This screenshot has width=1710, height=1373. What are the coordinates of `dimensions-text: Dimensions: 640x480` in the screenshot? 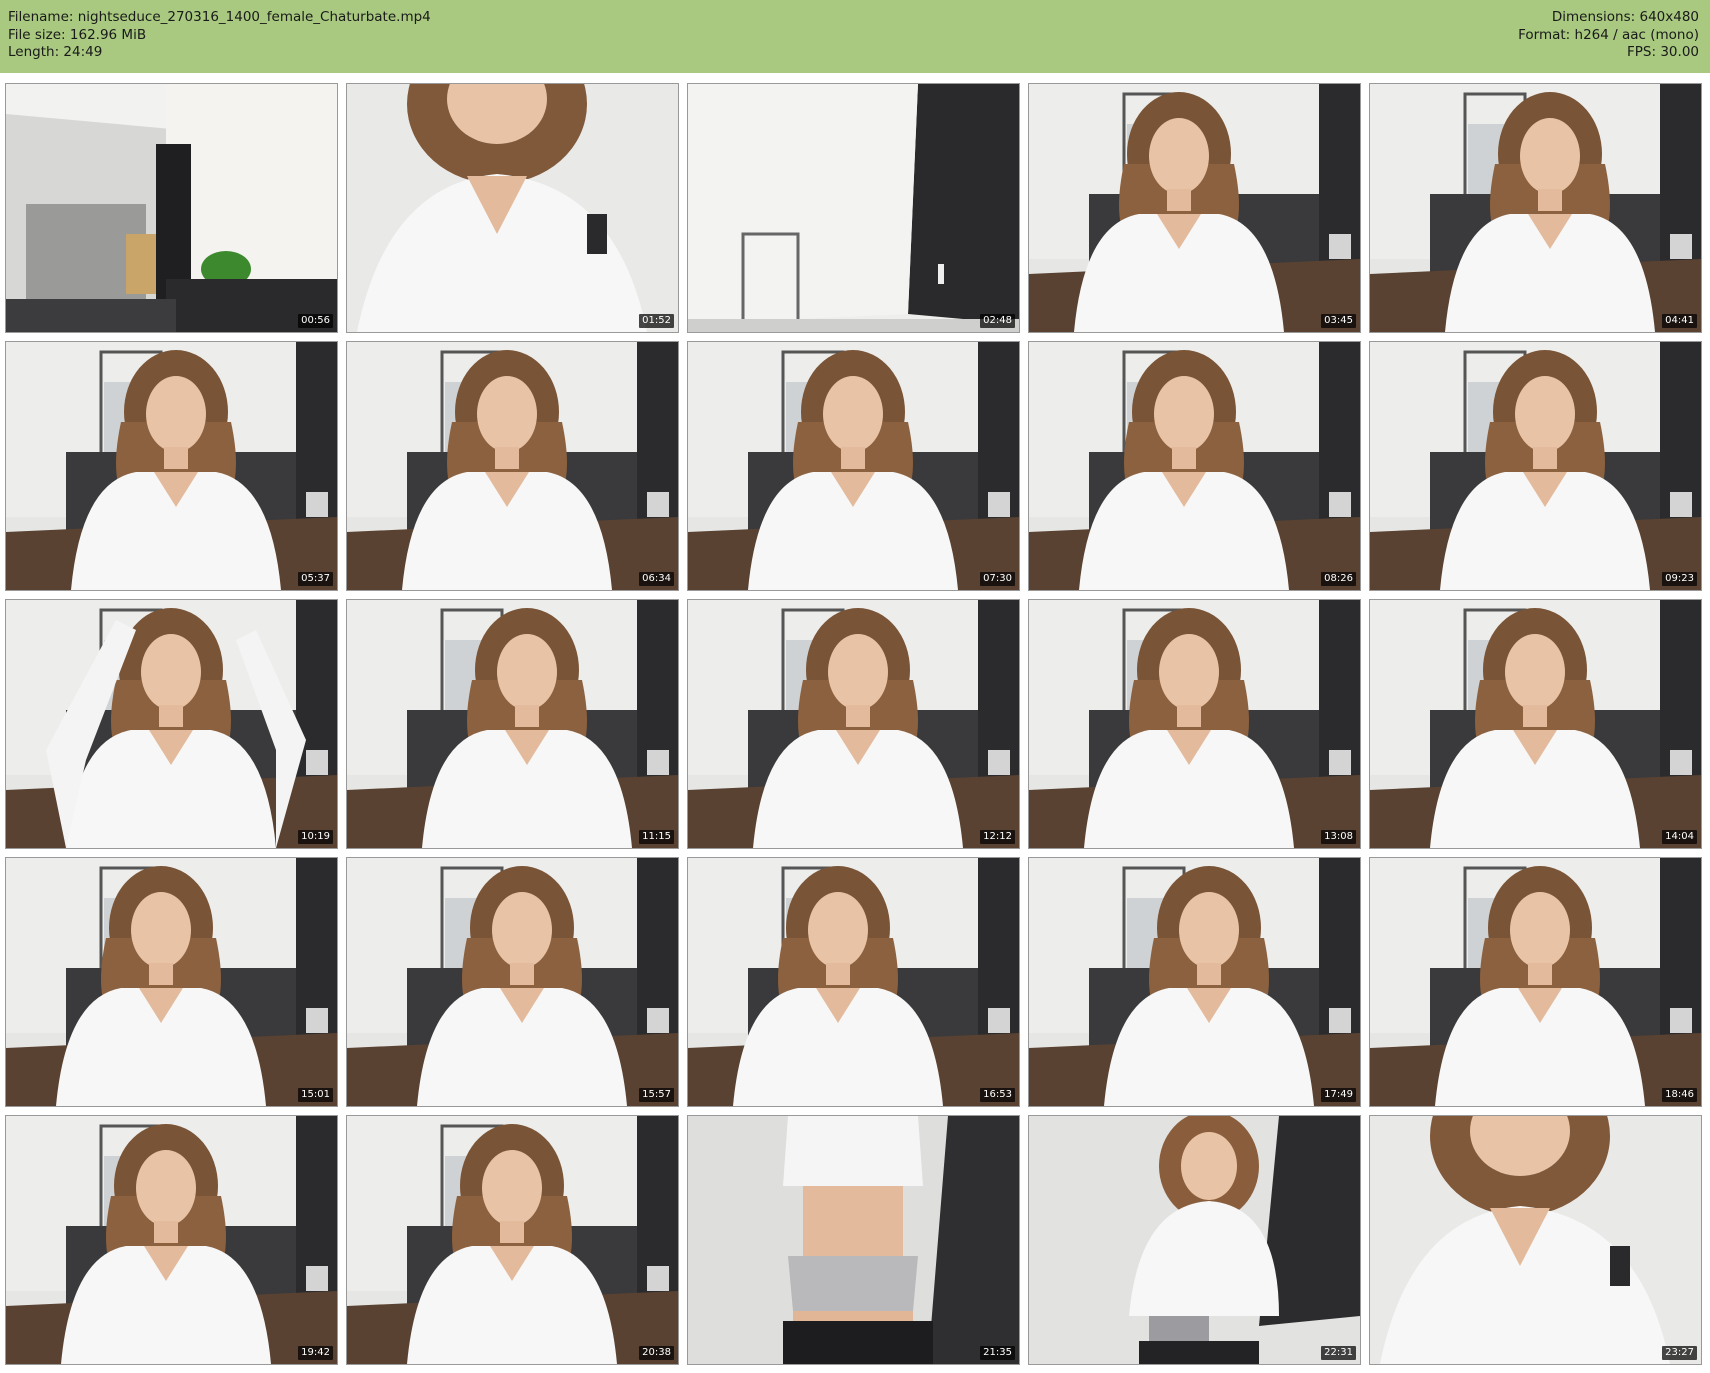 It's located at (1625, 17).